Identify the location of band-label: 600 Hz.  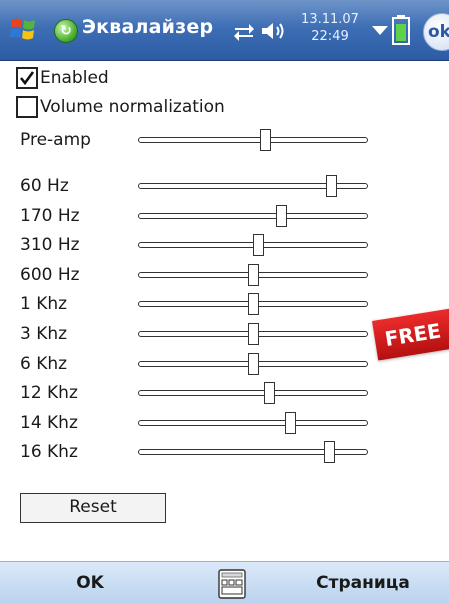
(50, 275).